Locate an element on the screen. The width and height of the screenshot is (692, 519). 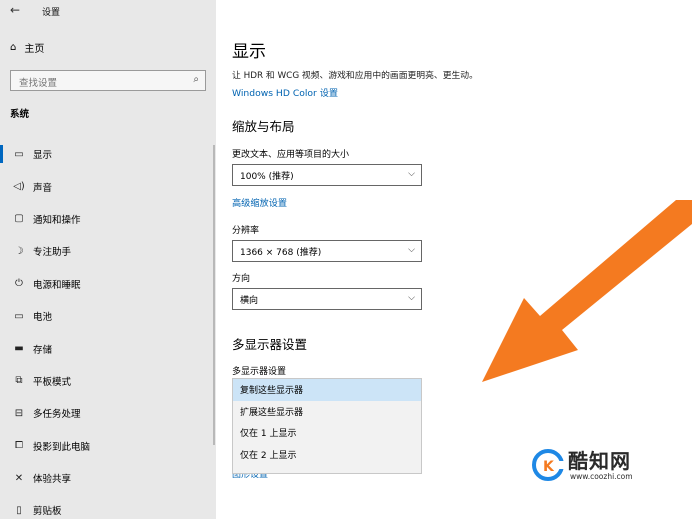
share-icon: ✕ is located at coordinates (19, 478).